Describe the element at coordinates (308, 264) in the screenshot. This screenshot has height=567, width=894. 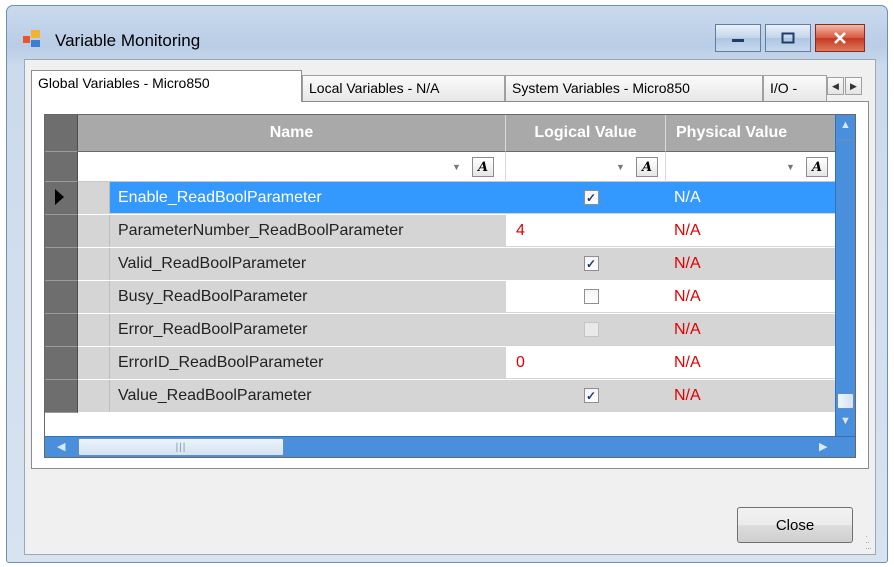
I see `variable-name-cell: Valid_ReadBoolParameter` at that location.